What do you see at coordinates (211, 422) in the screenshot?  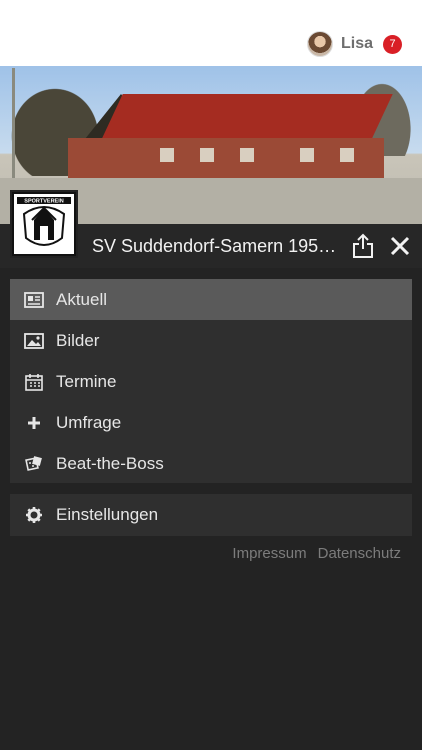 I see `menu-item-umfrage: Umfrage` at bounding box center [211, 422].